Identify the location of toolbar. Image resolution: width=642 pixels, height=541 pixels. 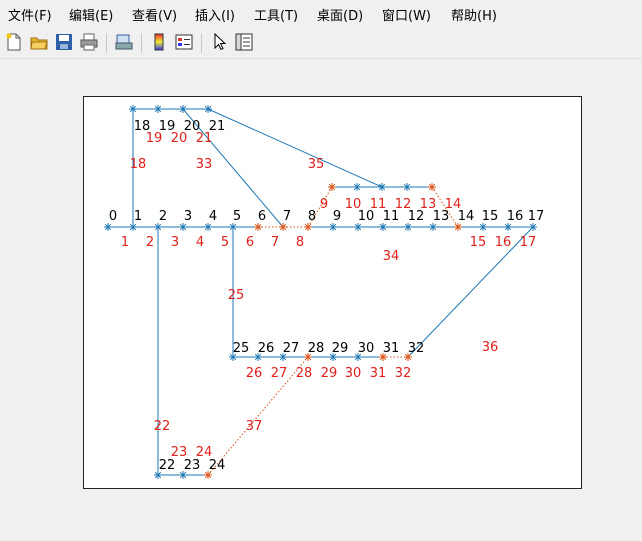
(321, 43).